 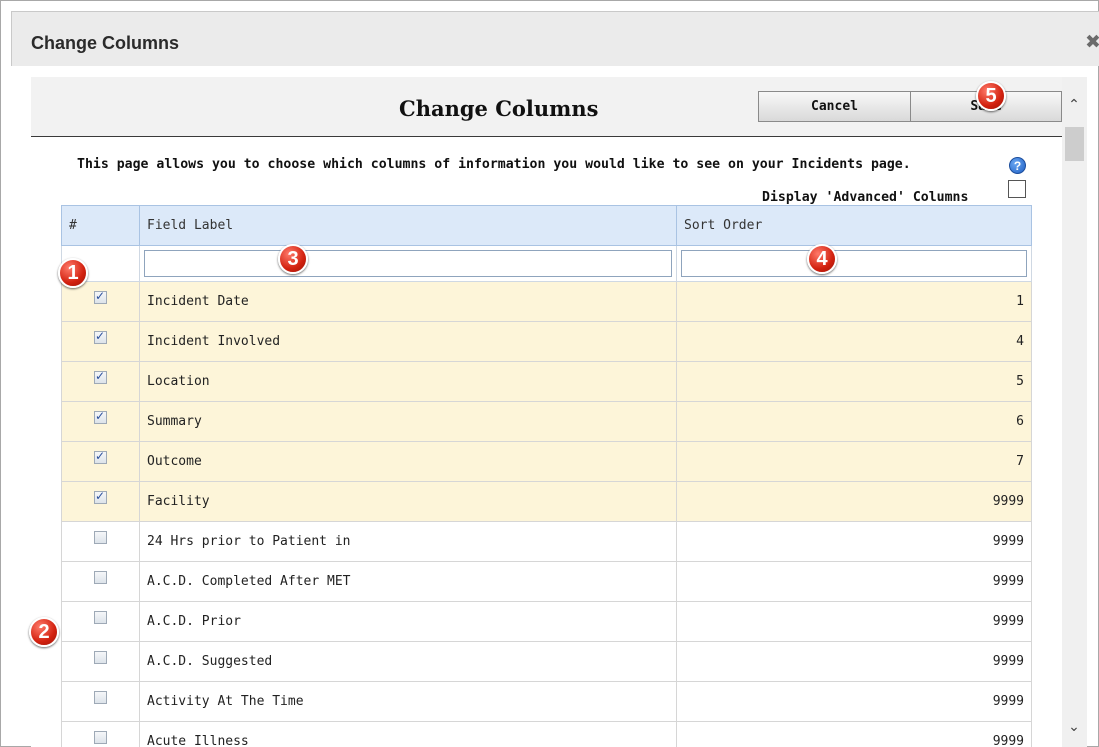 I want to click on sort-order-cell: 7, so click(x=854, y=461).